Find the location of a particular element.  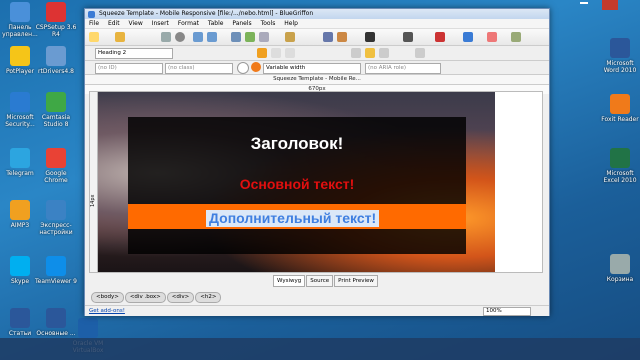

desktop-icon-label: rtDrivers4.8 is located at coordinates (56, 71).